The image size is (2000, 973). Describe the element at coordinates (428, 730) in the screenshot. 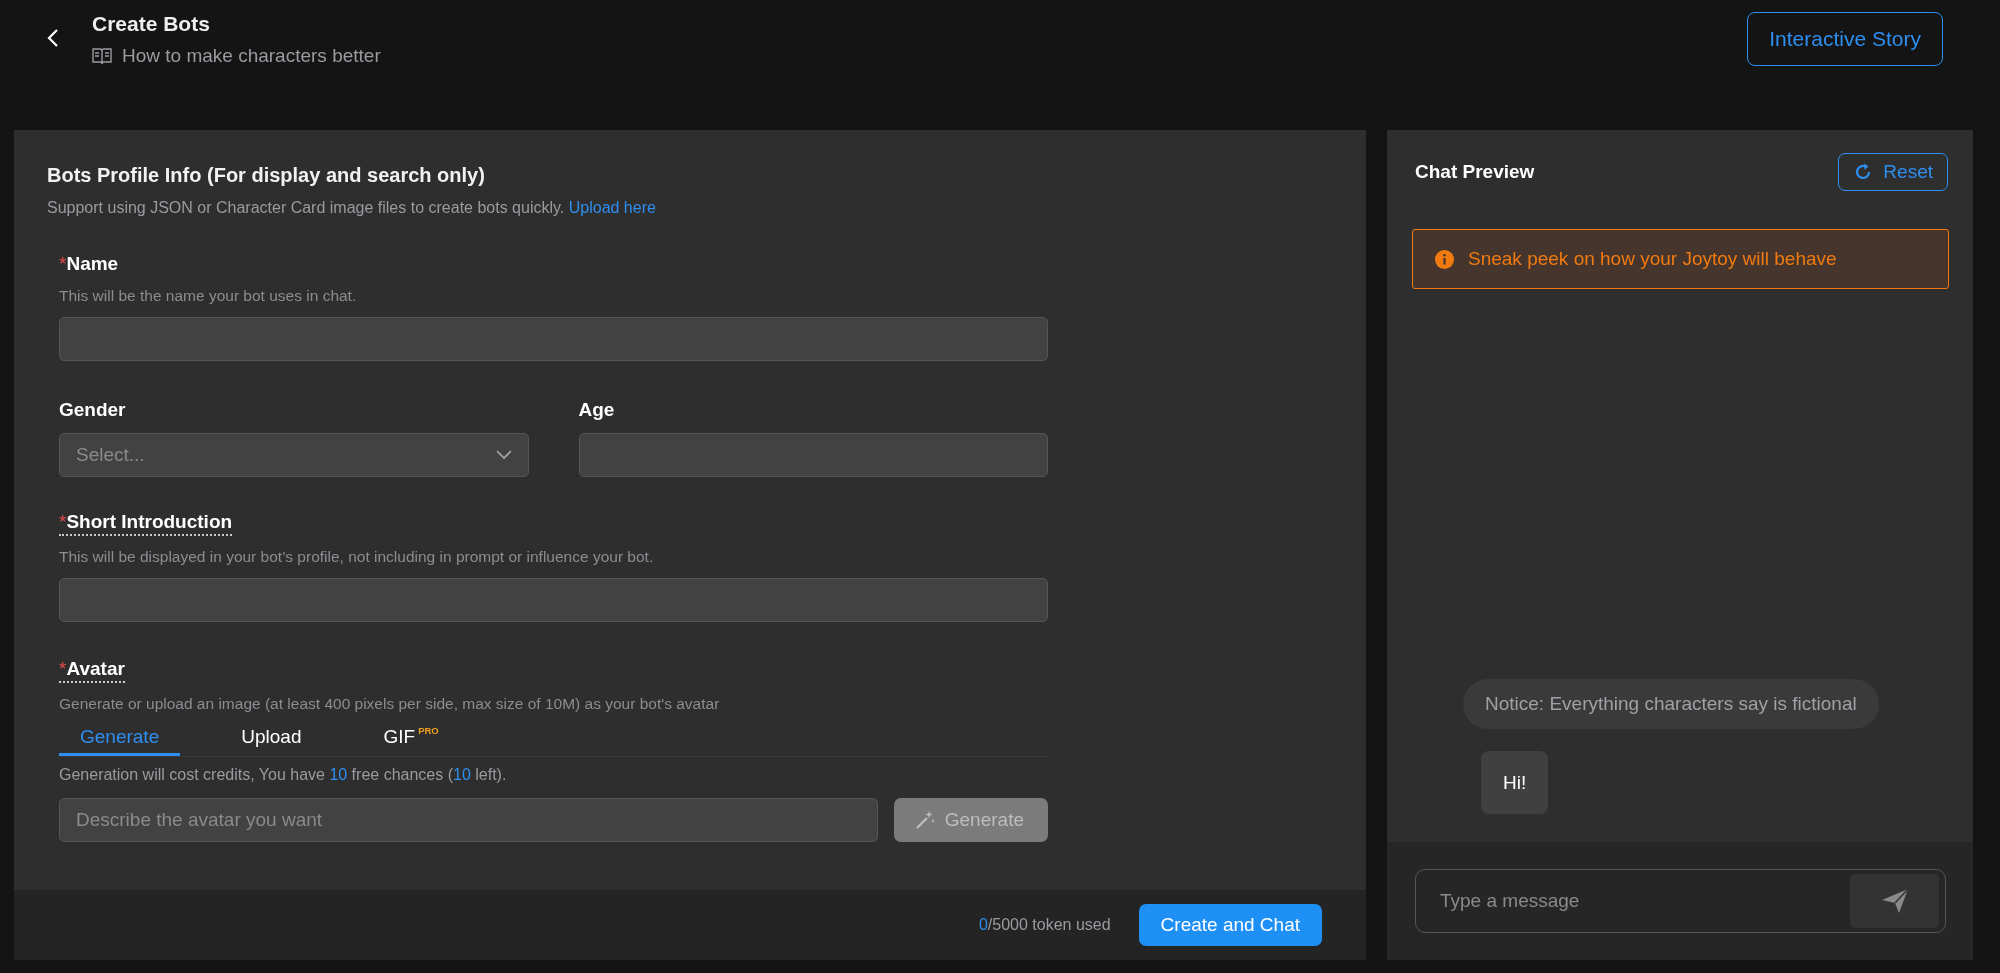

I see `pro-label: PRO` at that location.